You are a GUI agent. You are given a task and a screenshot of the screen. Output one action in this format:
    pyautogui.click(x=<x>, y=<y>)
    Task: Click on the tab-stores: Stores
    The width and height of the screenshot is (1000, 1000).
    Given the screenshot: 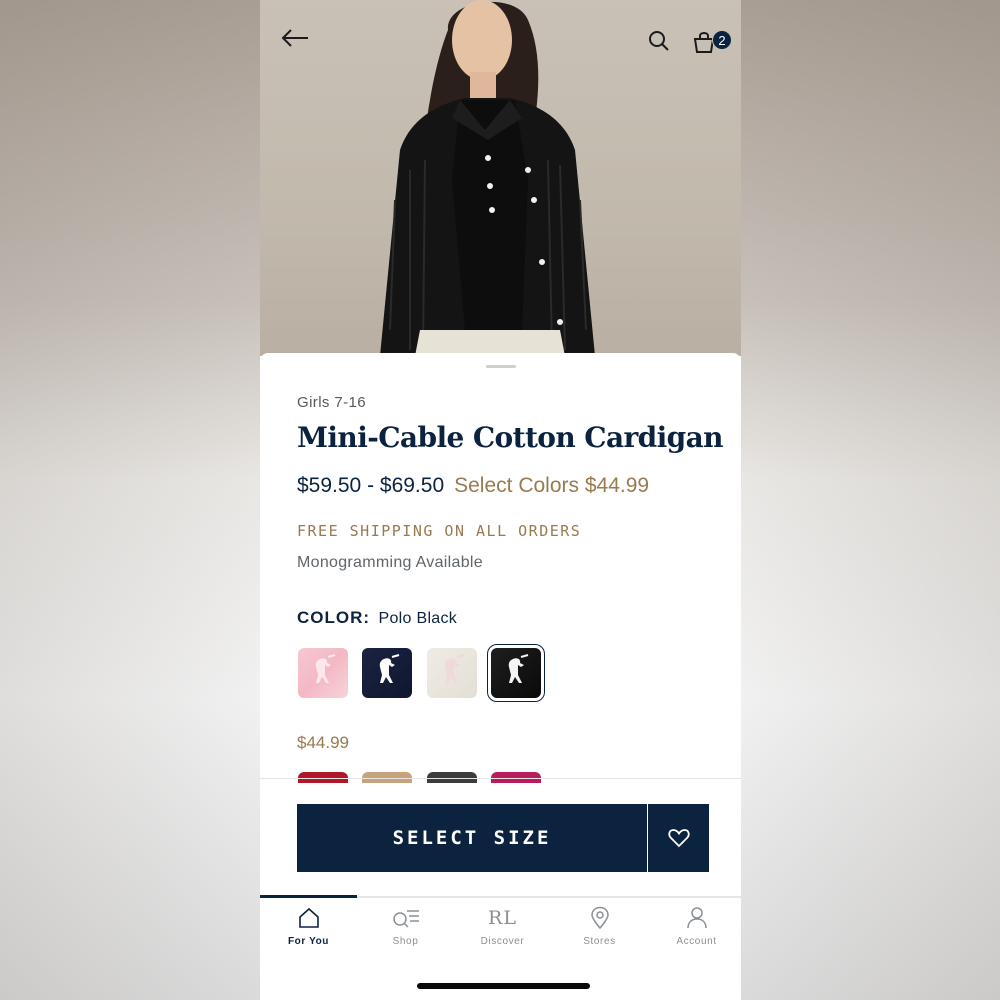 What is the action you would take?
    pyautogui.click(x=599, y=928)
    